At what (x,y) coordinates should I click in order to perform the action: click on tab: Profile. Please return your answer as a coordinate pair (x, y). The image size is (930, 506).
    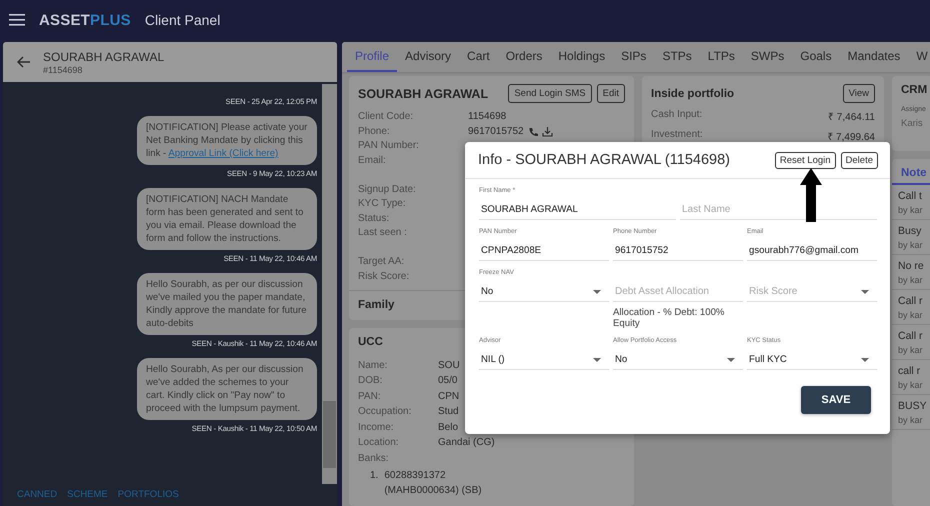
    Looking at the image, I should click on (372, 57).